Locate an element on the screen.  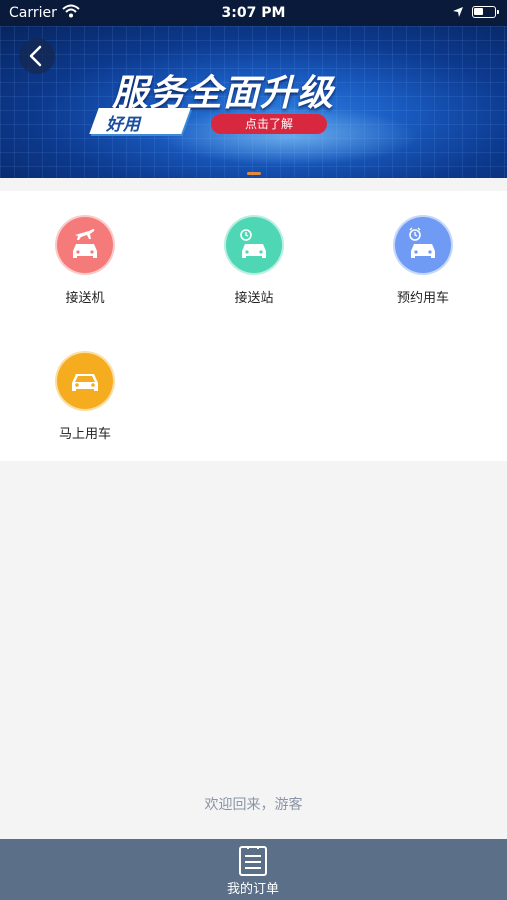
tab-my-orders: 我的订单 is located at coordinates (253, 869).